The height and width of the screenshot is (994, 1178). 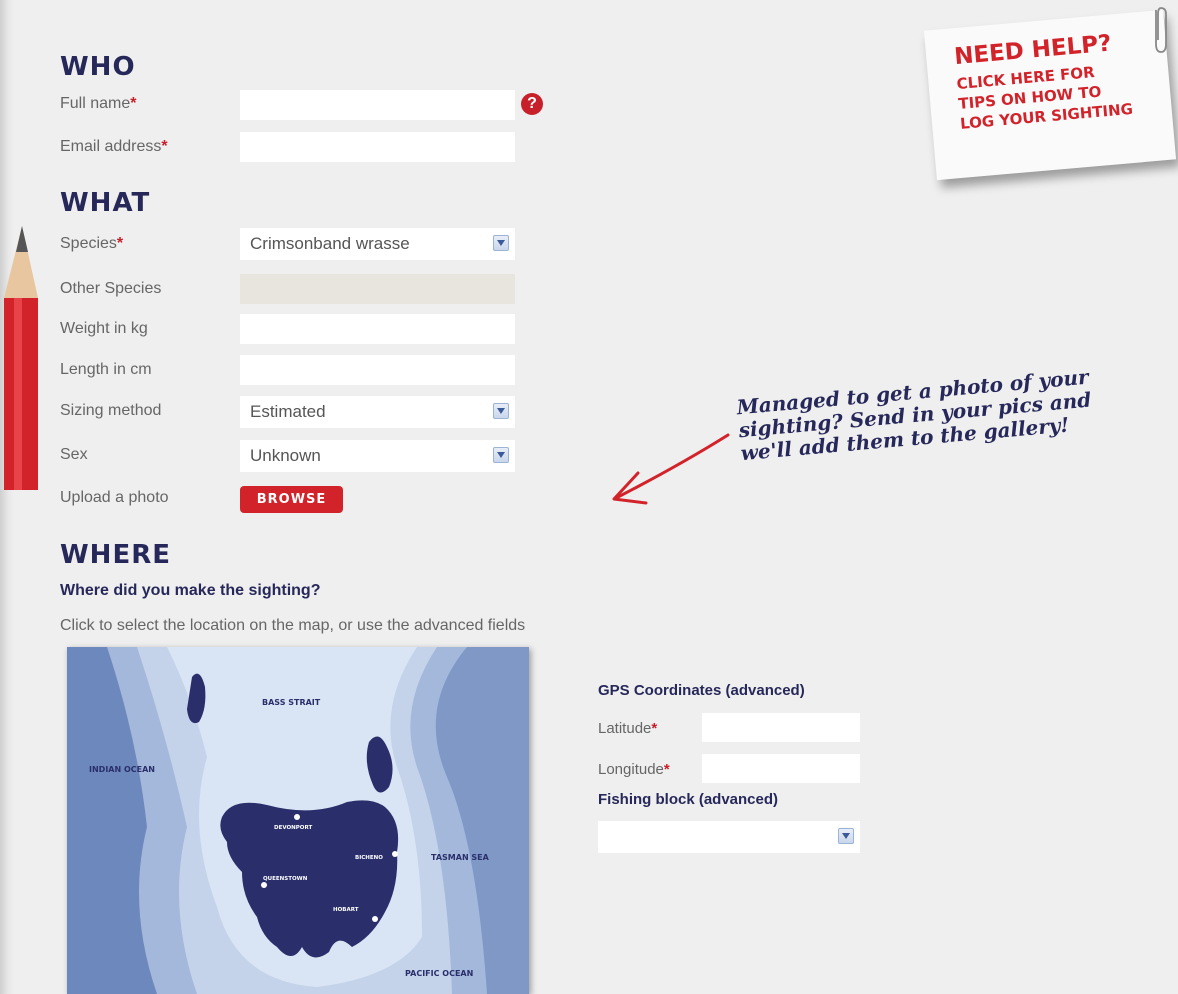 I want to click on where-question: Where did you make the sighting?, so click(x=190, y=590).